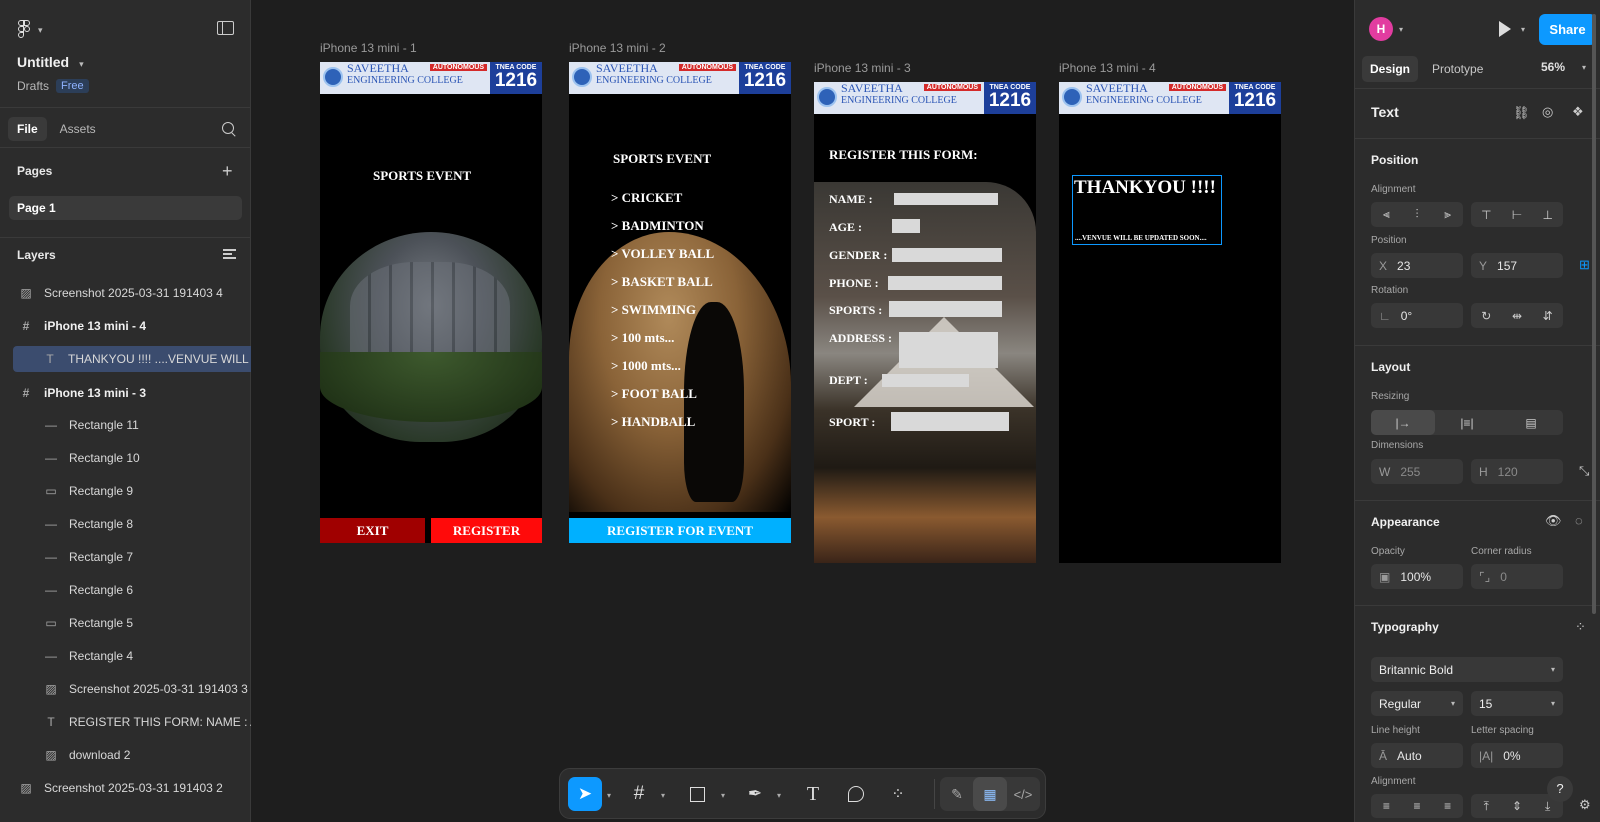  I want to click on main-menu-button: ▾, so click(30, 30).